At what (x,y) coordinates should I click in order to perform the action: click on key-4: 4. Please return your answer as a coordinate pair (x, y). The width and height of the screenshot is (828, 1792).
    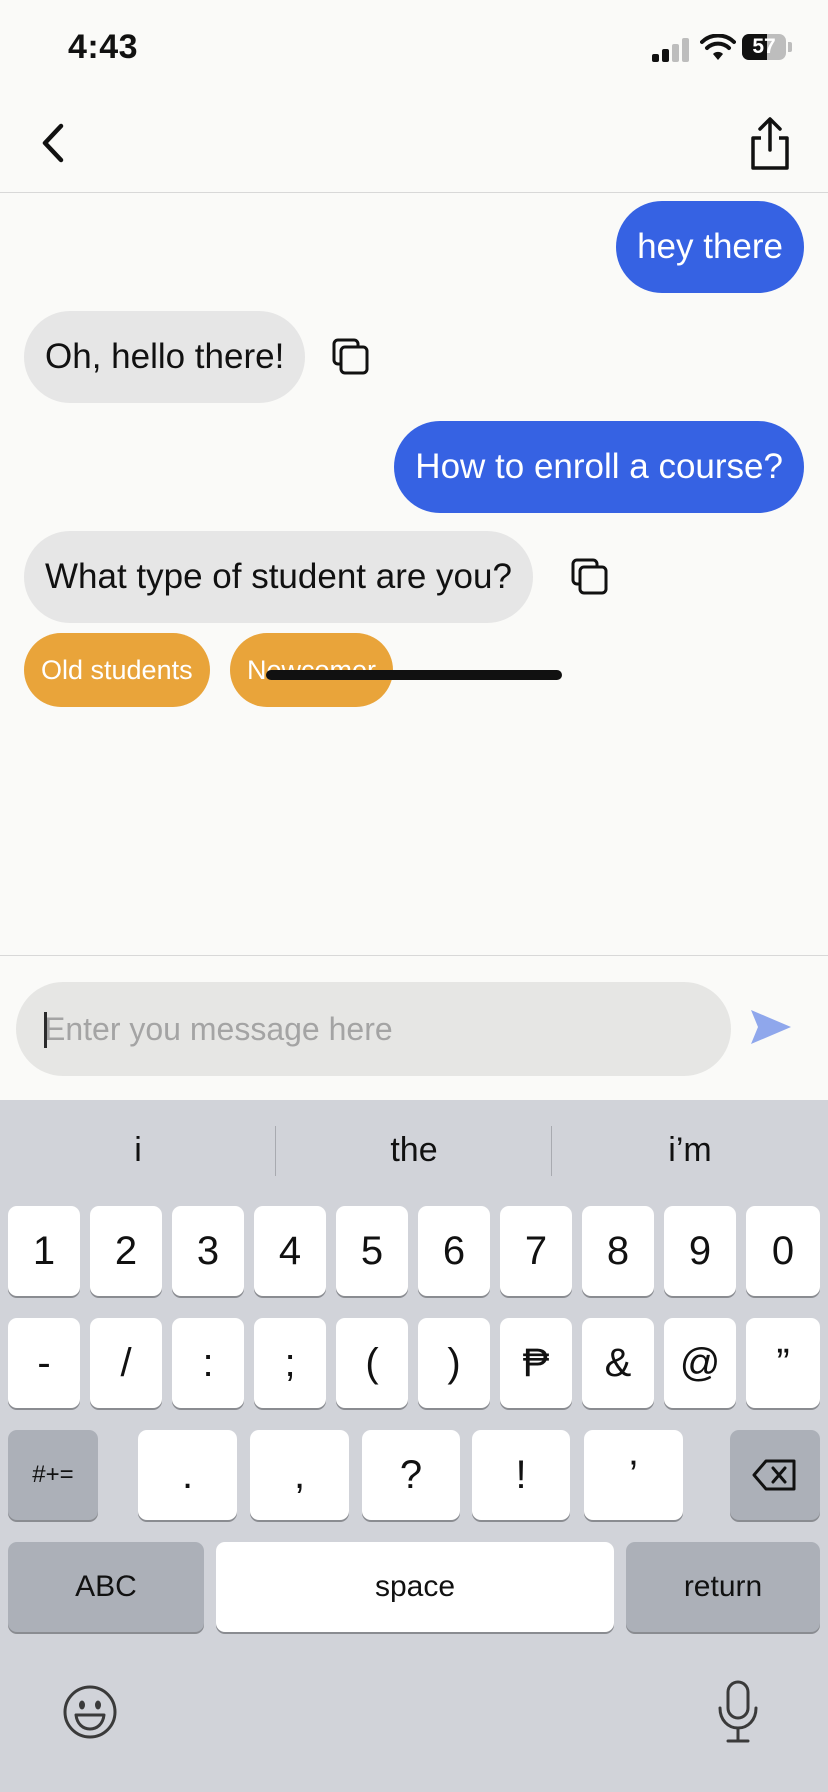
    Looking at the image, I should click on (290, 1251).